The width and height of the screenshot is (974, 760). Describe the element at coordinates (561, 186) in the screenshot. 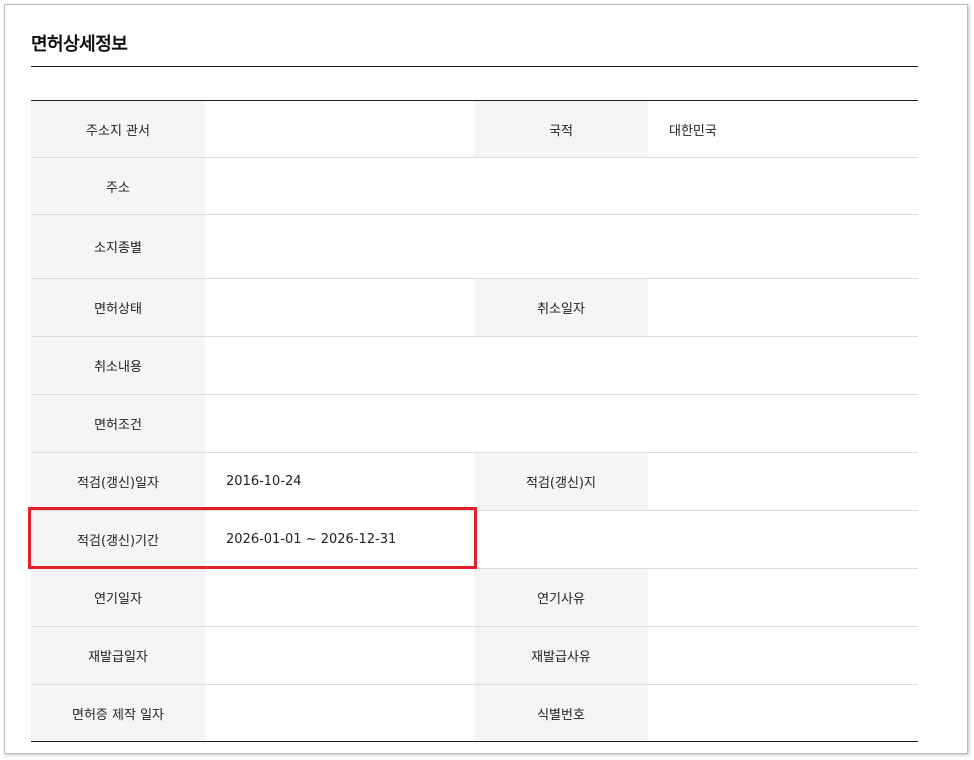

I see `value-address` at that location.